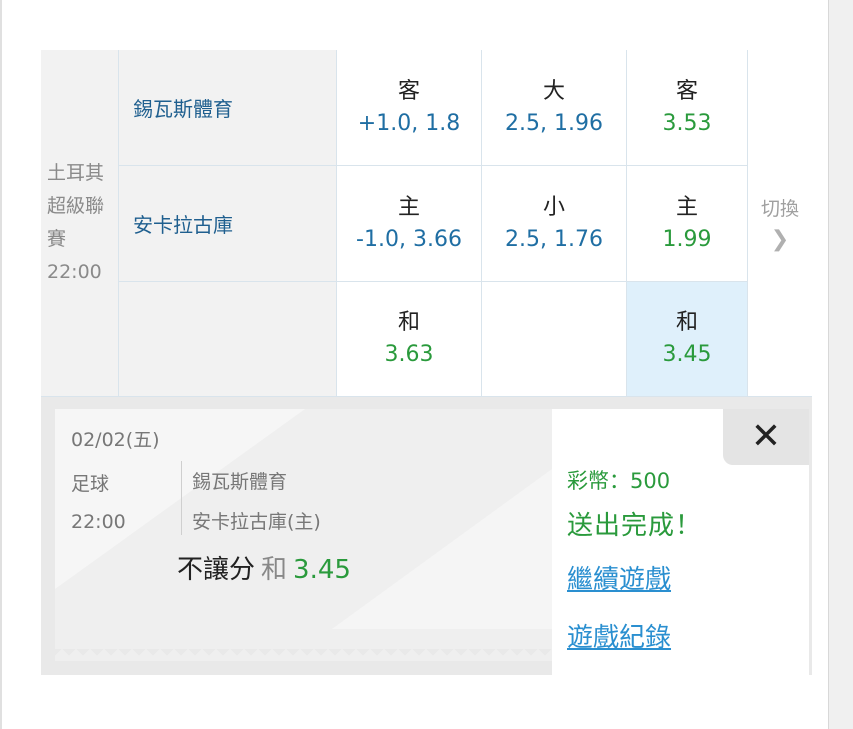  I want to click on odds-value: 3.45, so click(687, 354).